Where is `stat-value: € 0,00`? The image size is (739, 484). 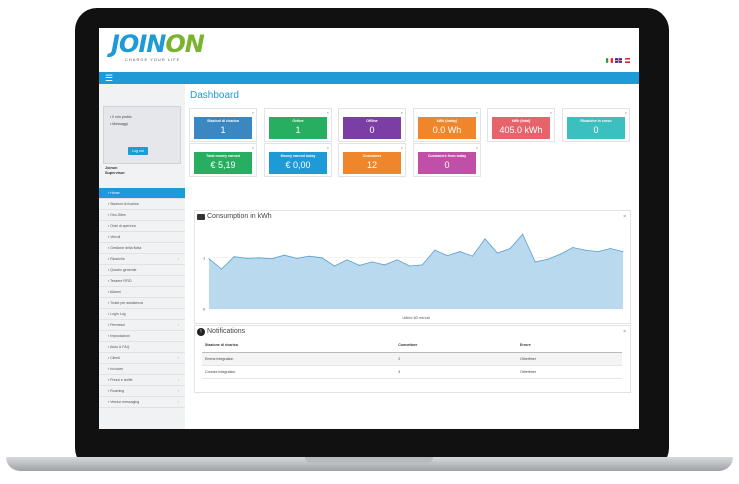 stat-value: € 0,00 is located at coordinates (298, 165).